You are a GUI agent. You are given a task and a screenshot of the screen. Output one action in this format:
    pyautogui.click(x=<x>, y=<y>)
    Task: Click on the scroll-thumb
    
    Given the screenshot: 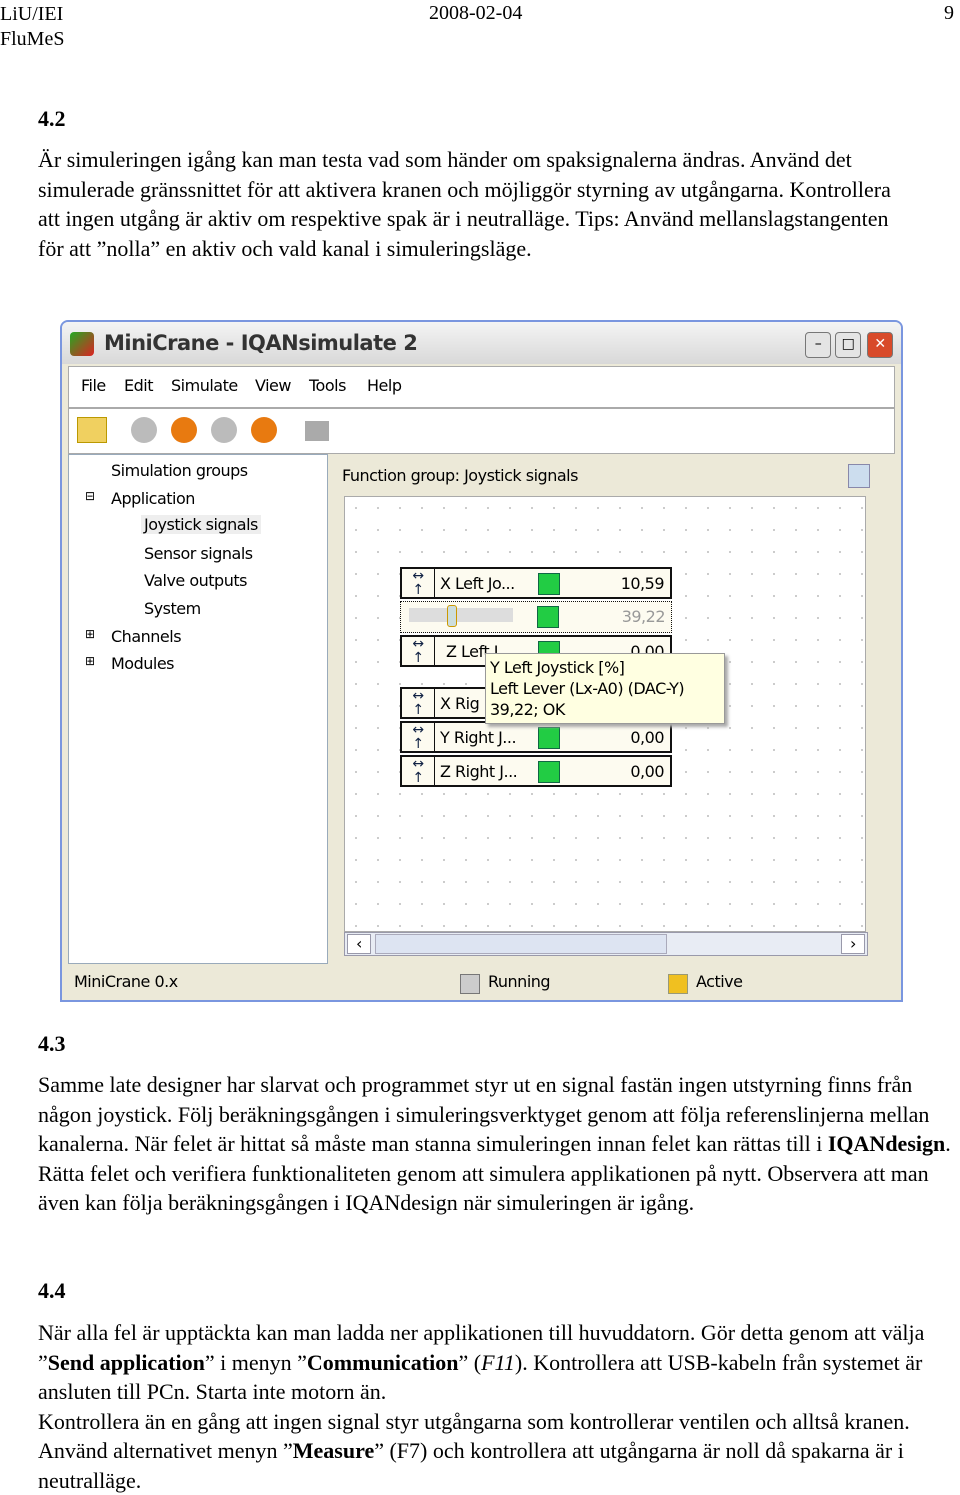 What is the action you would take?
    pyautogui.click(x=521, y=944)
    